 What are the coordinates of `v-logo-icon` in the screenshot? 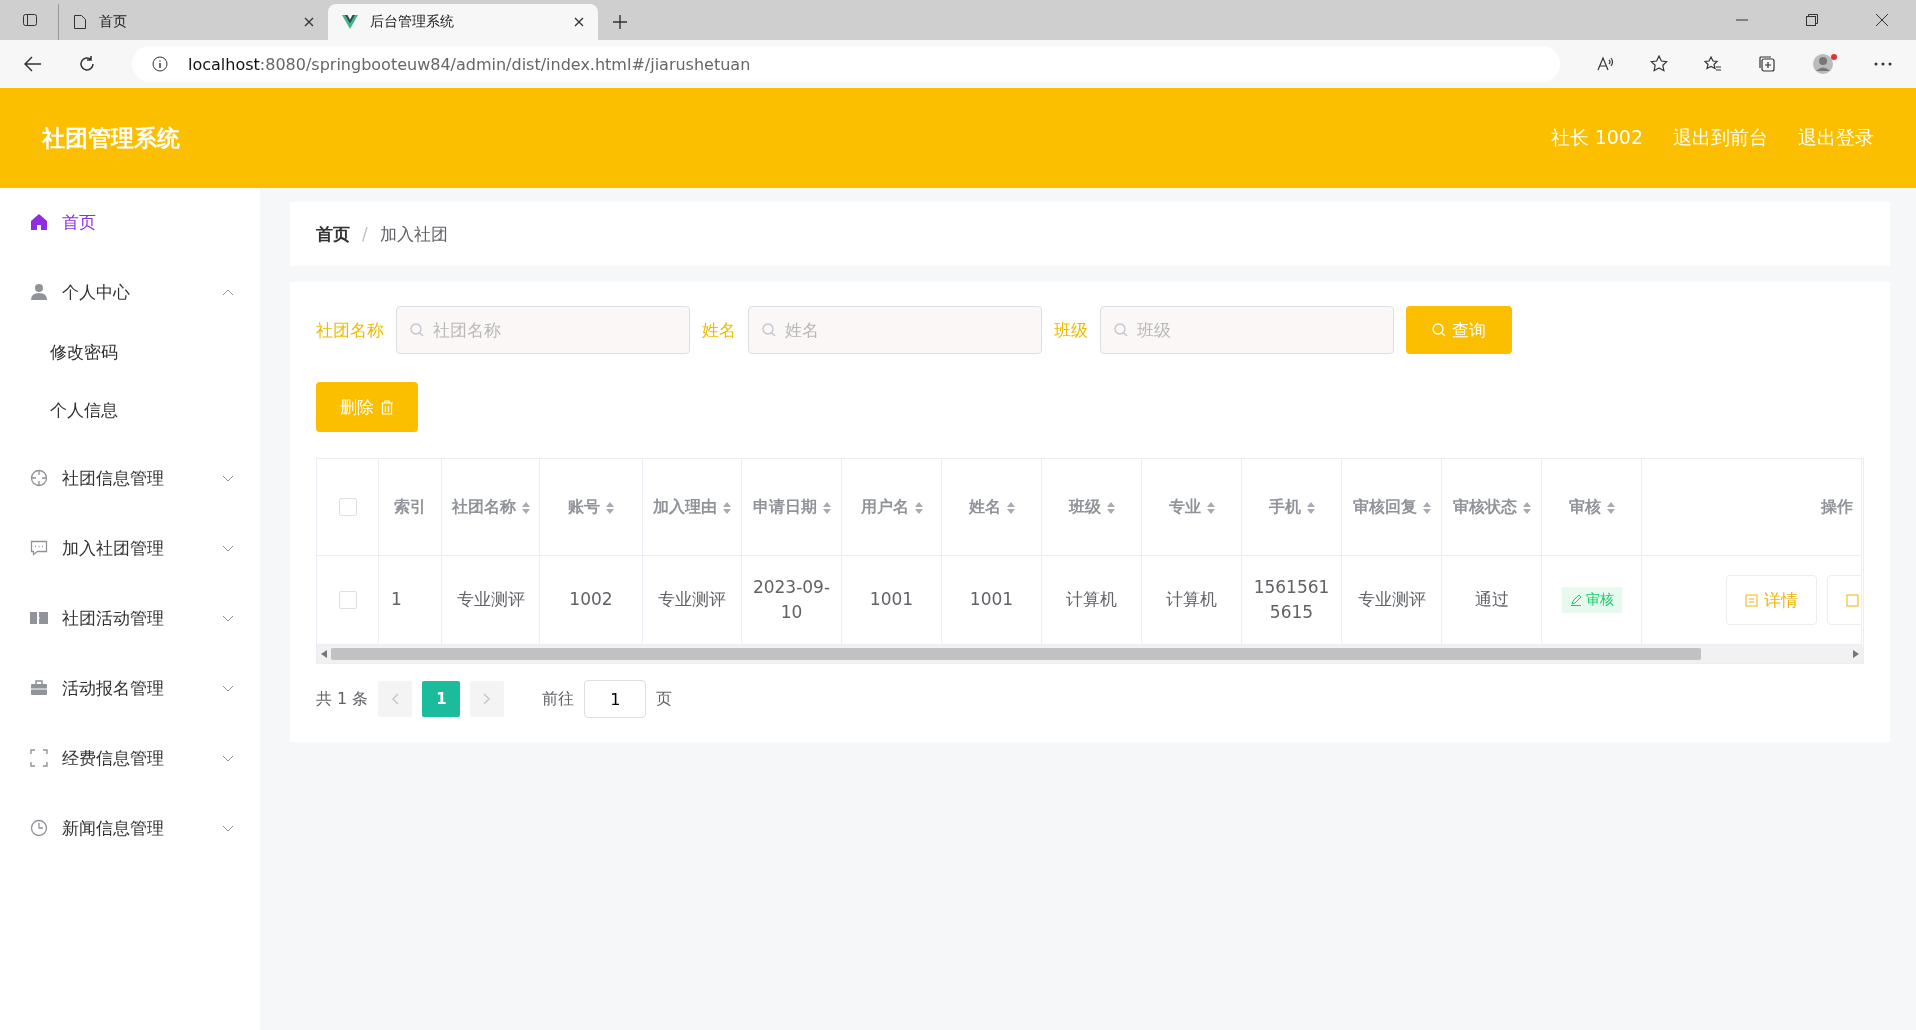 It's located at (350, 22).